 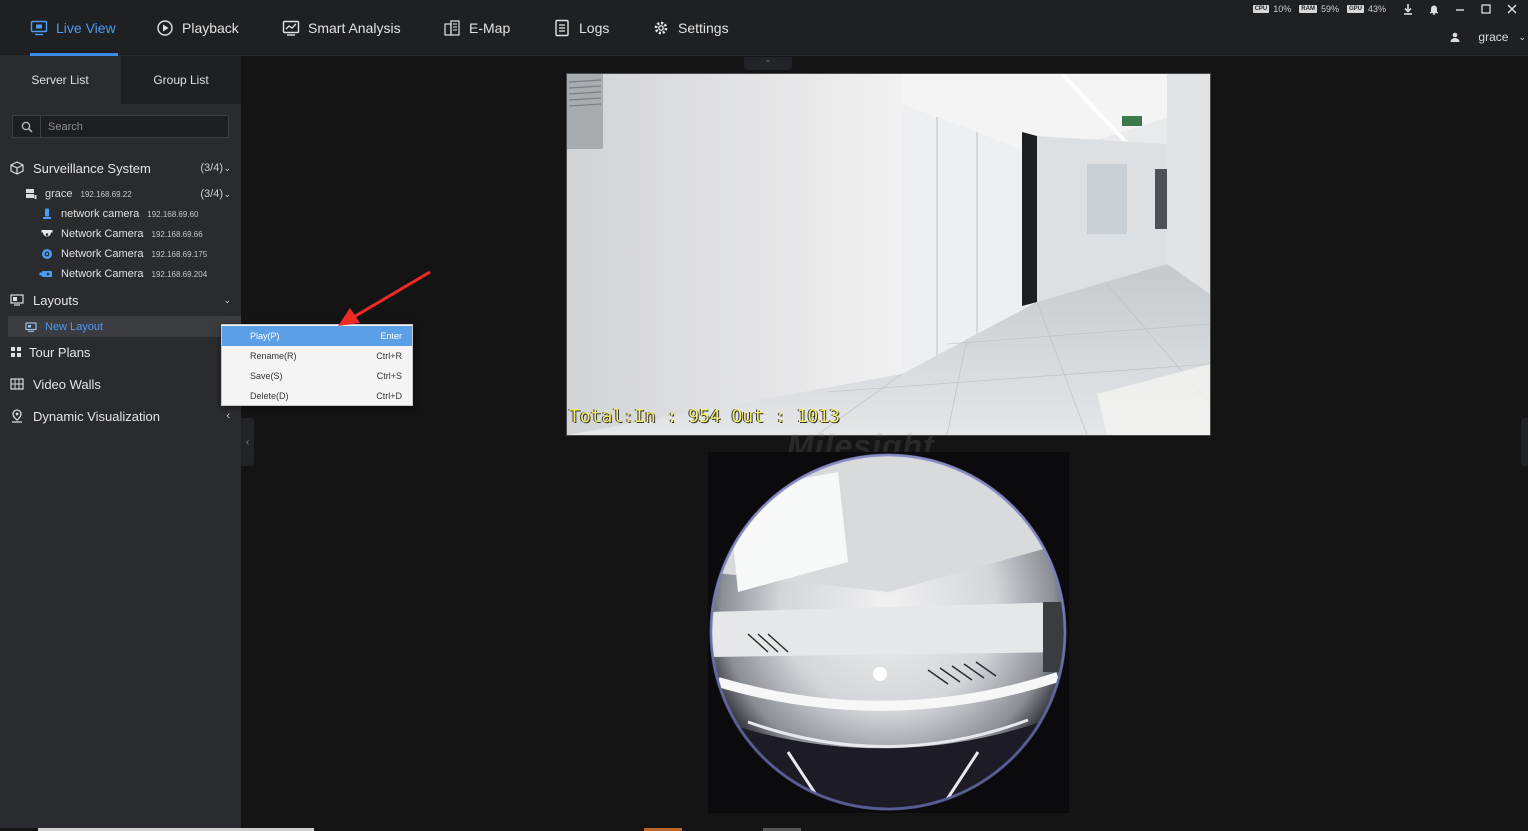 I want to click on tree-video-walls: Video Walls, so click(x=120, y=384).